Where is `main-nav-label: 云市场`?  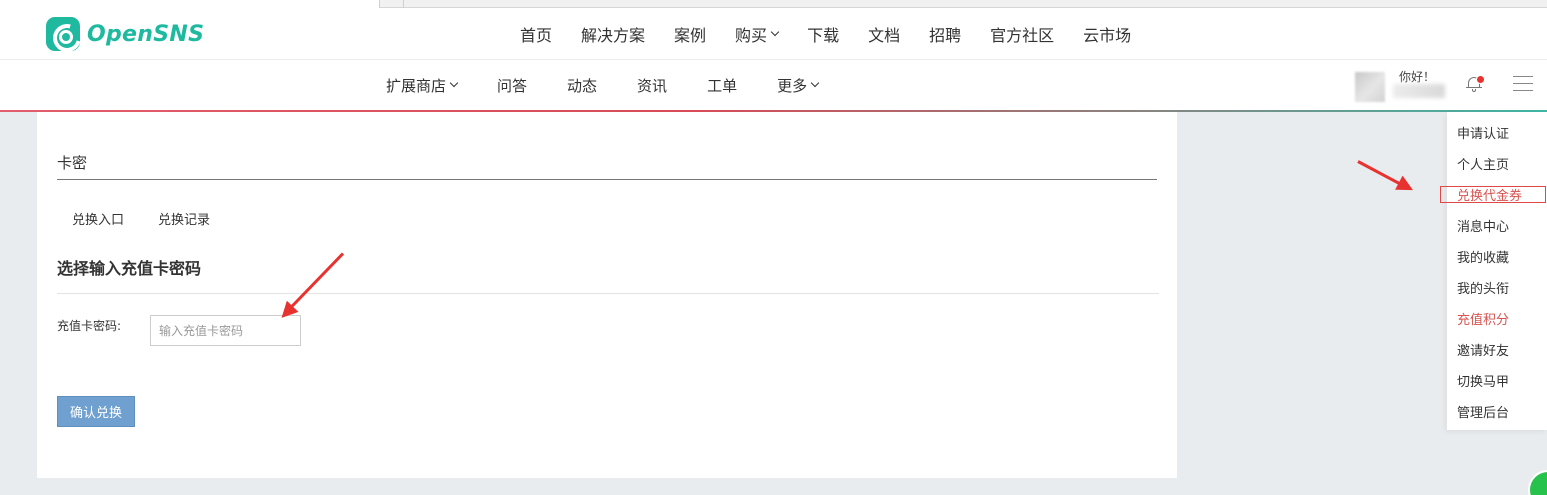
main-nav-label: 云市场 is located at coordinates (1107, 35).